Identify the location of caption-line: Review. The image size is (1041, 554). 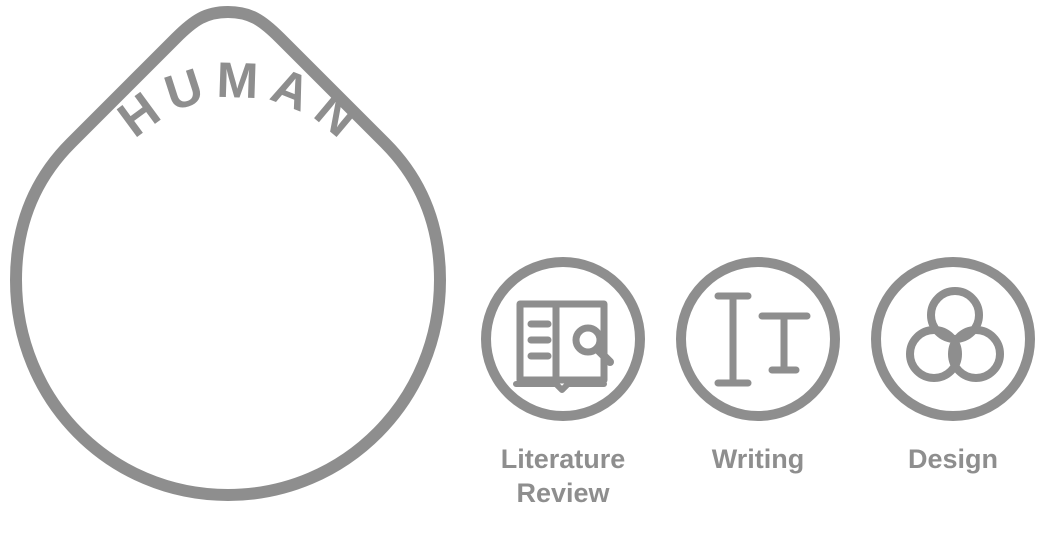
(563, 493).